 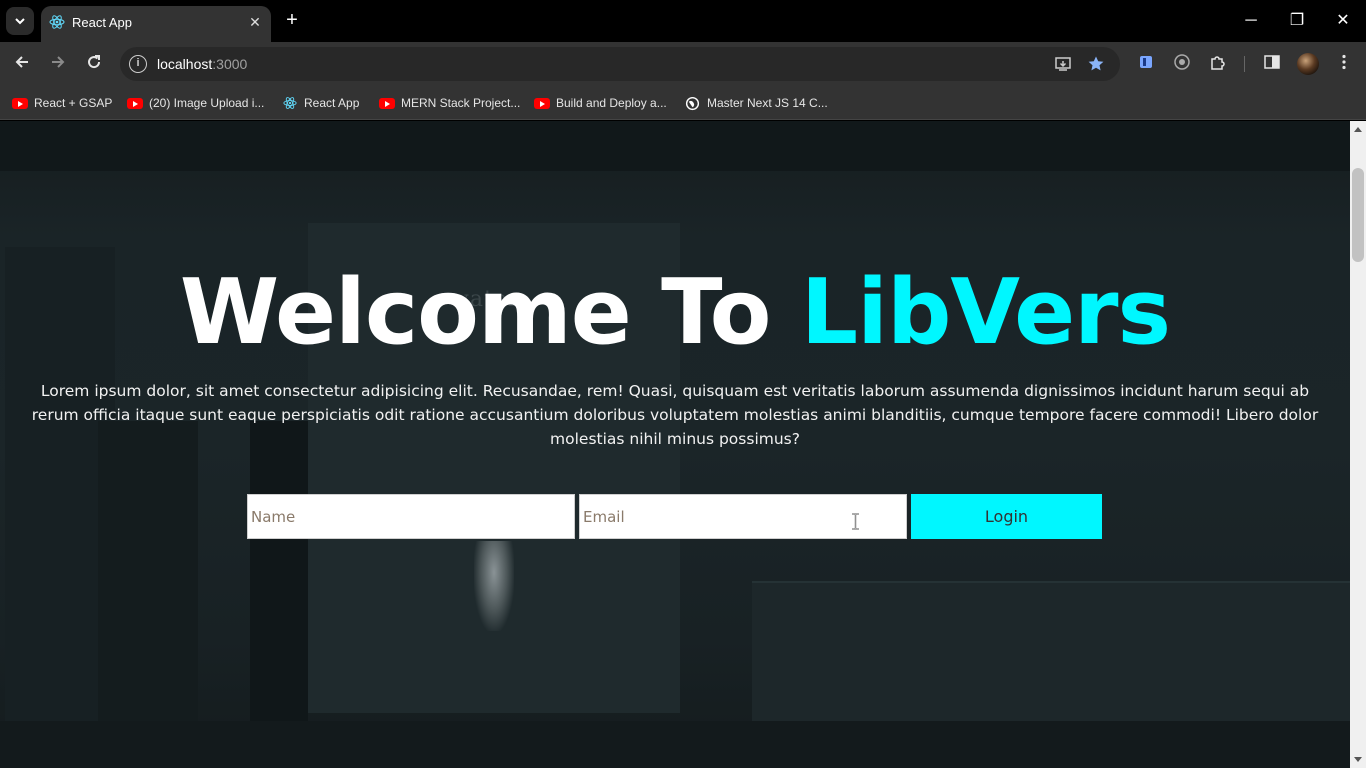 I want to click on background-floor, so click(x=675, y=744).